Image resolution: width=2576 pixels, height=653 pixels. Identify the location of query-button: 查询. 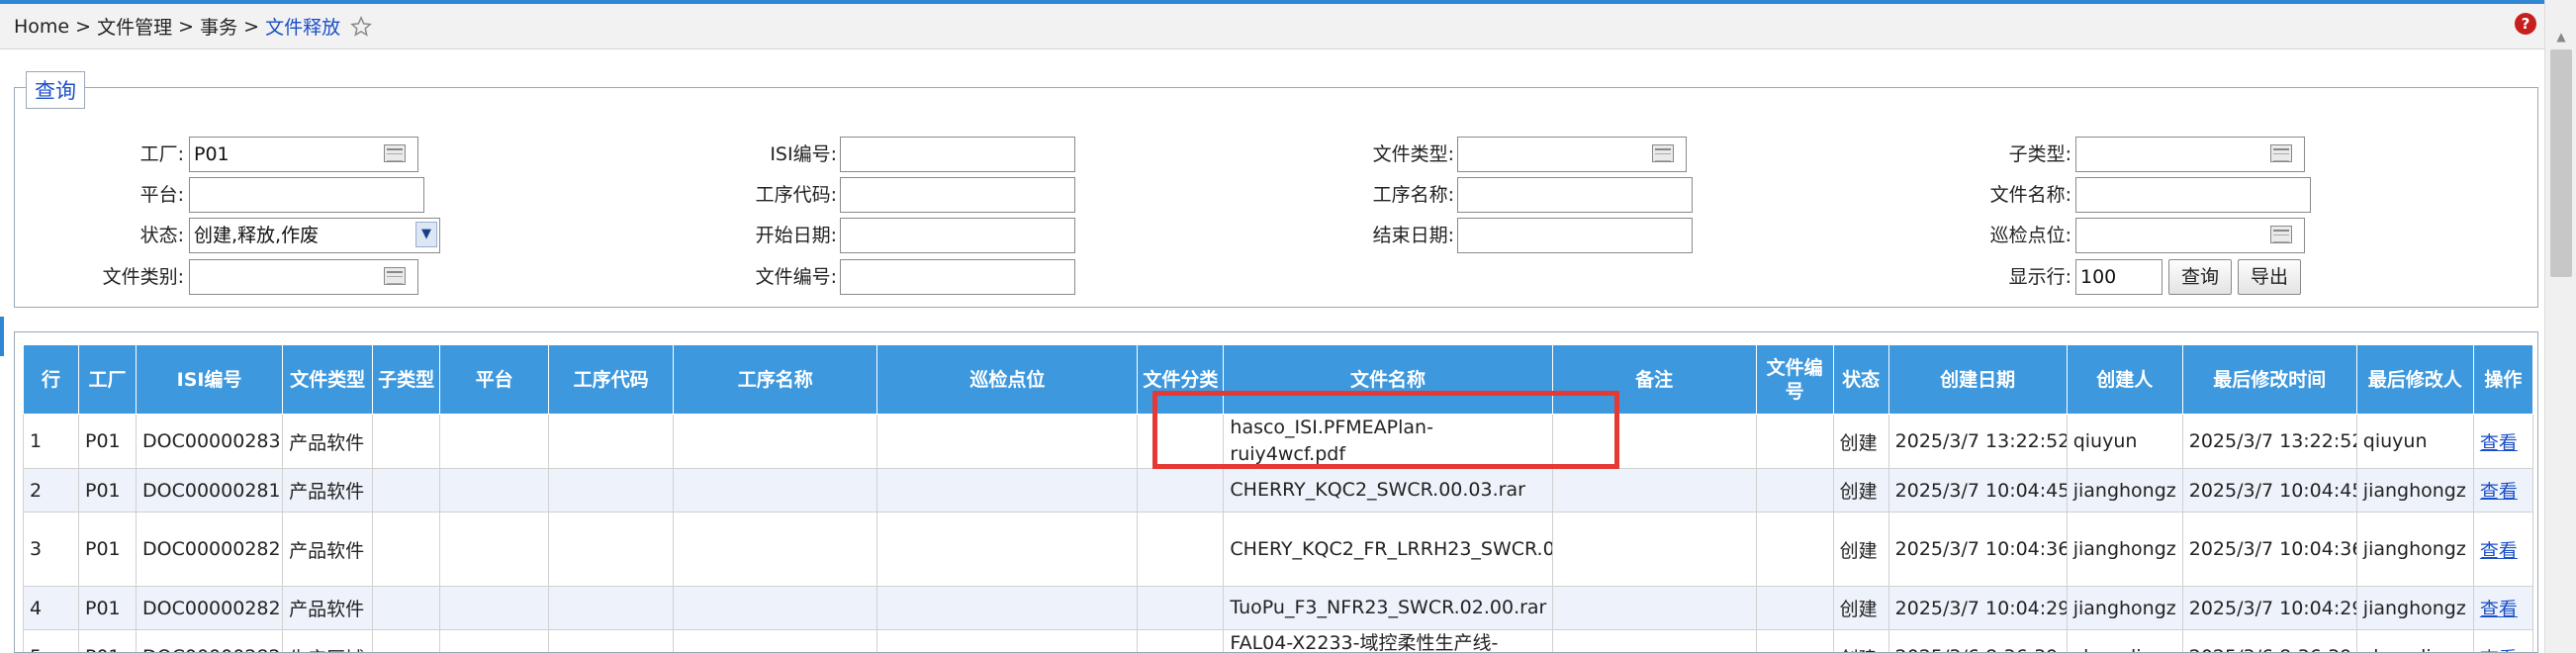
(2200, 277).